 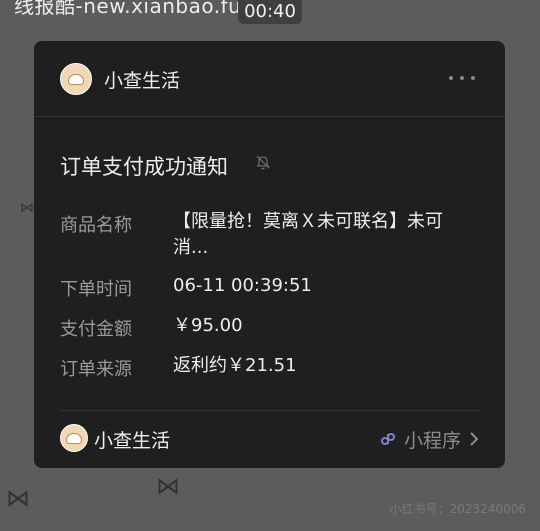 What do you see at coordinates (96, 225) in the screenshot?
I see `row-label-product: 商品名称` at bounding box center [96, 225].